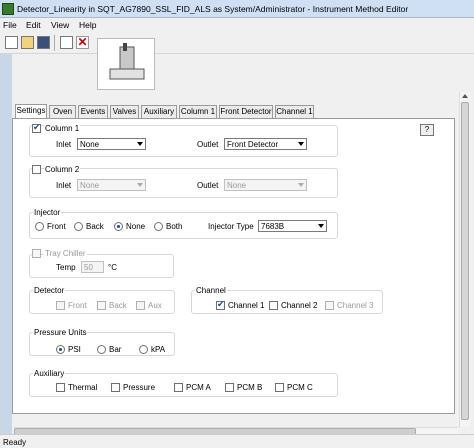 Image resolution: width=474 pixels, height=448 pixels. I want to click on detector-aux-checkbox, so click(140, 305).